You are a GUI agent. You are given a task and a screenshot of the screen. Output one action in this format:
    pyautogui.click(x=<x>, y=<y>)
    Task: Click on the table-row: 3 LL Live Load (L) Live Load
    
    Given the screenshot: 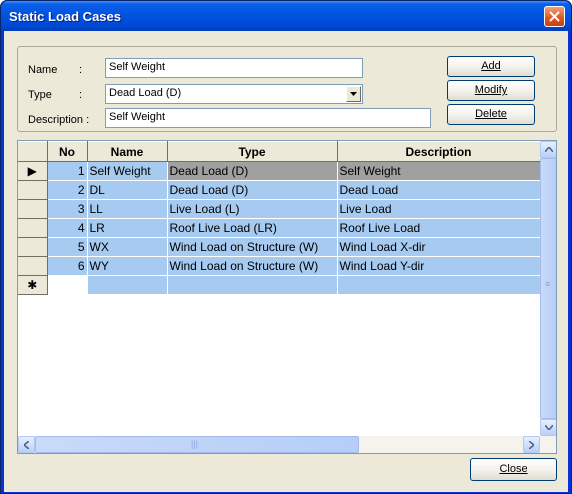 What is the action you would take?
    pyautogui.click(x=279, y=209)
    